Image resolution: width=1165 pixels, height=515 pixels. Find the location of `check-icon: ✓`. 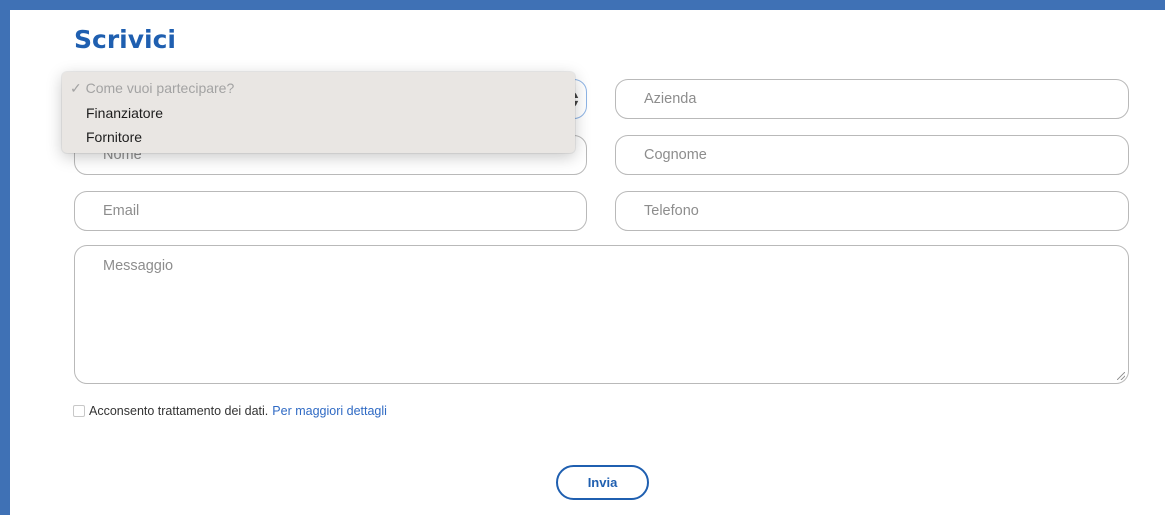

check-icon: ✓ is located at coordinates (76, 88).